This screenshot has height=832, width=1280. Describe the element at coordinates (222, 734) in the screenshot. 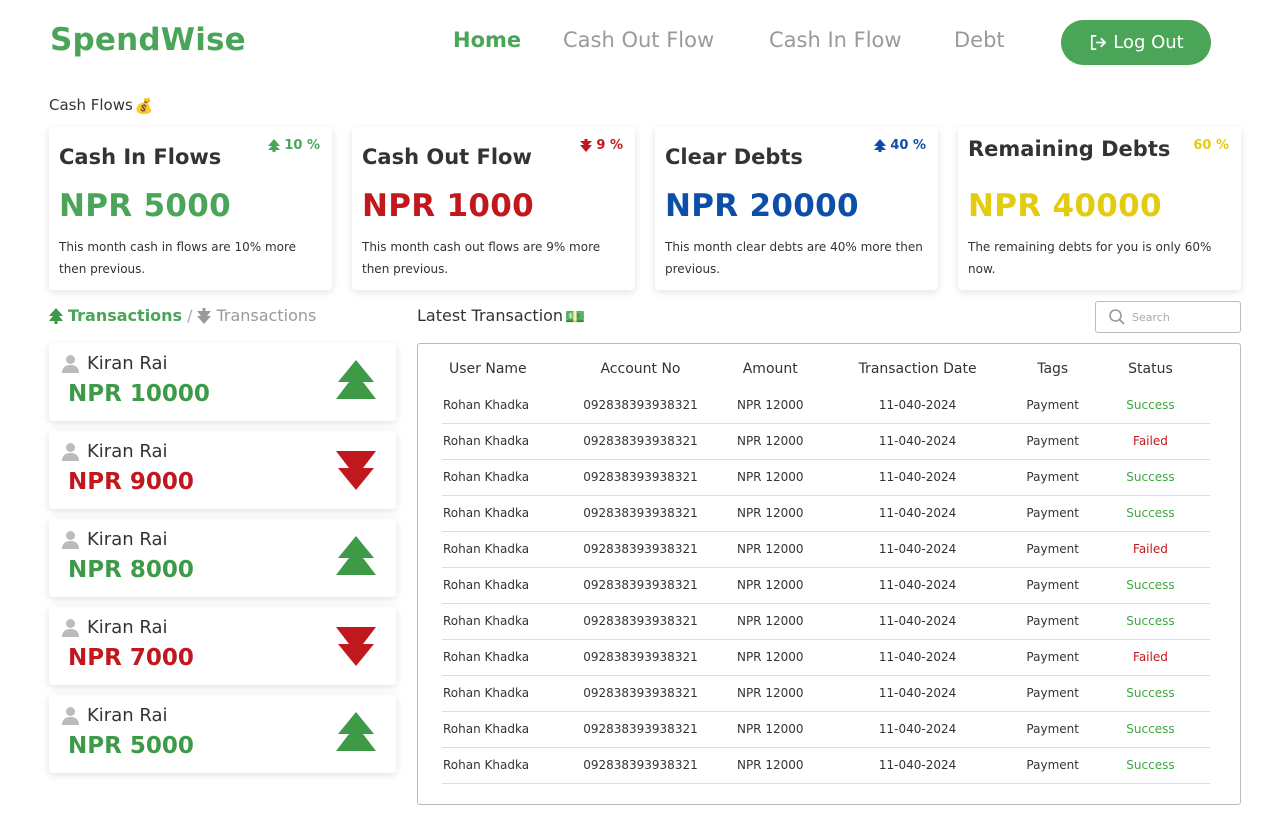

I see `transaction-card: Kiran Rai NPR 5000` at that location.